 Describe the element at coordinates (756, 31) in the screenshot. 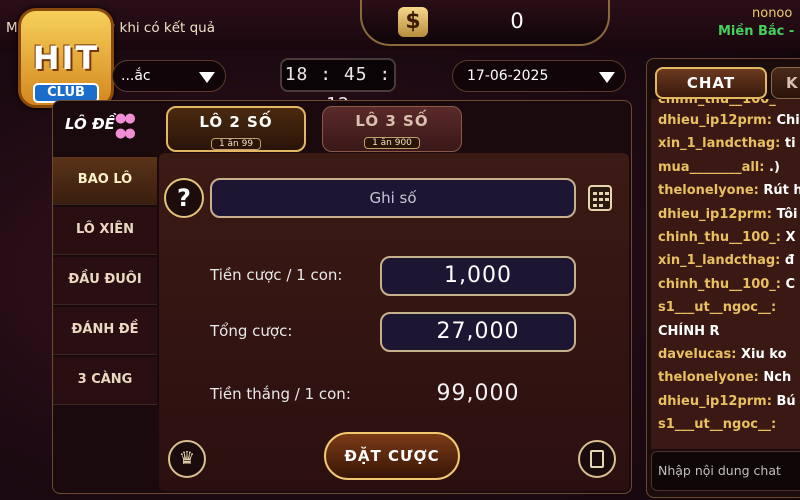

I see `user-region: Miền Bắc -` at that location.